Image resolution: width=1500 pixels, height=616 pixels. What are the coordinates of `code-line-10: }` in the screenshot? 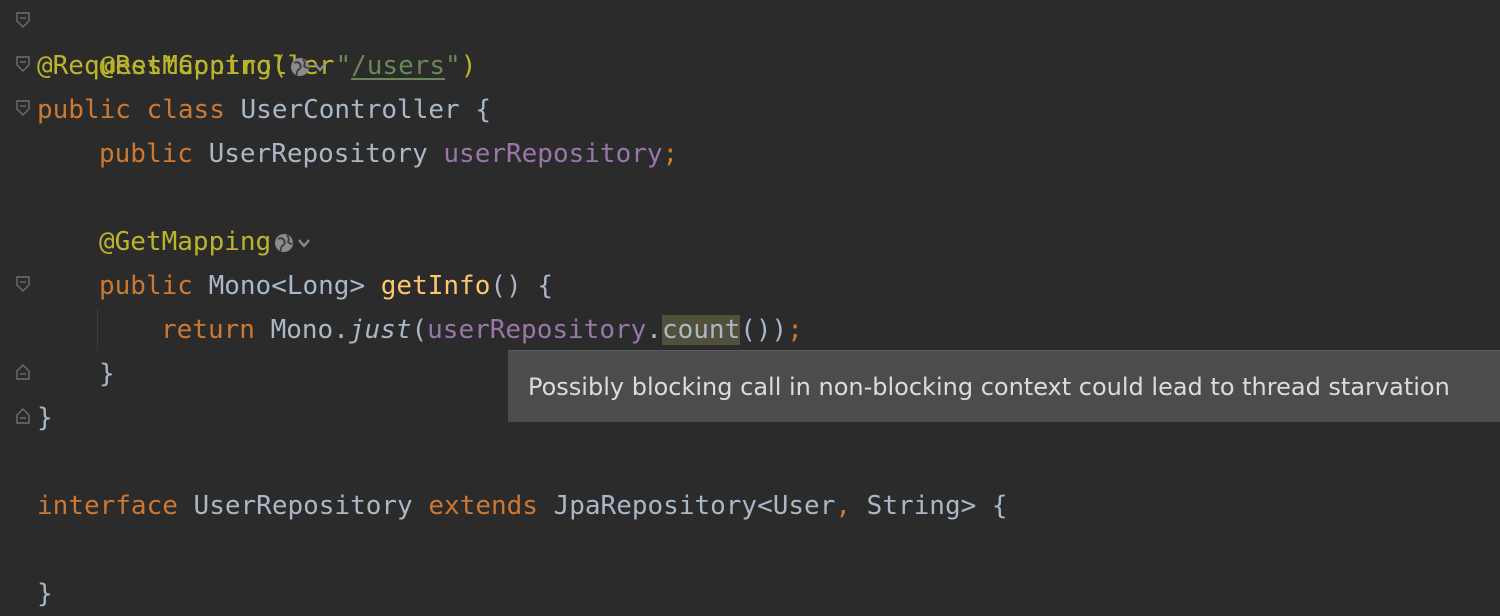 It's located at (45, 418).